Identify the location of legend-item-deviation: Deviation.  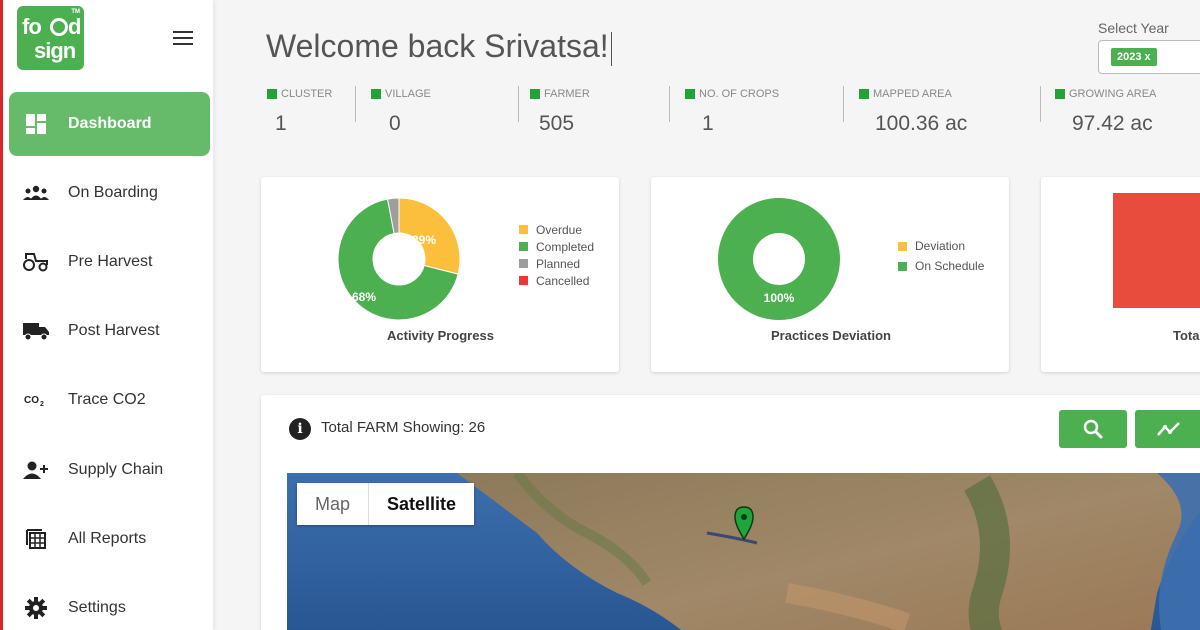
(941, 246).